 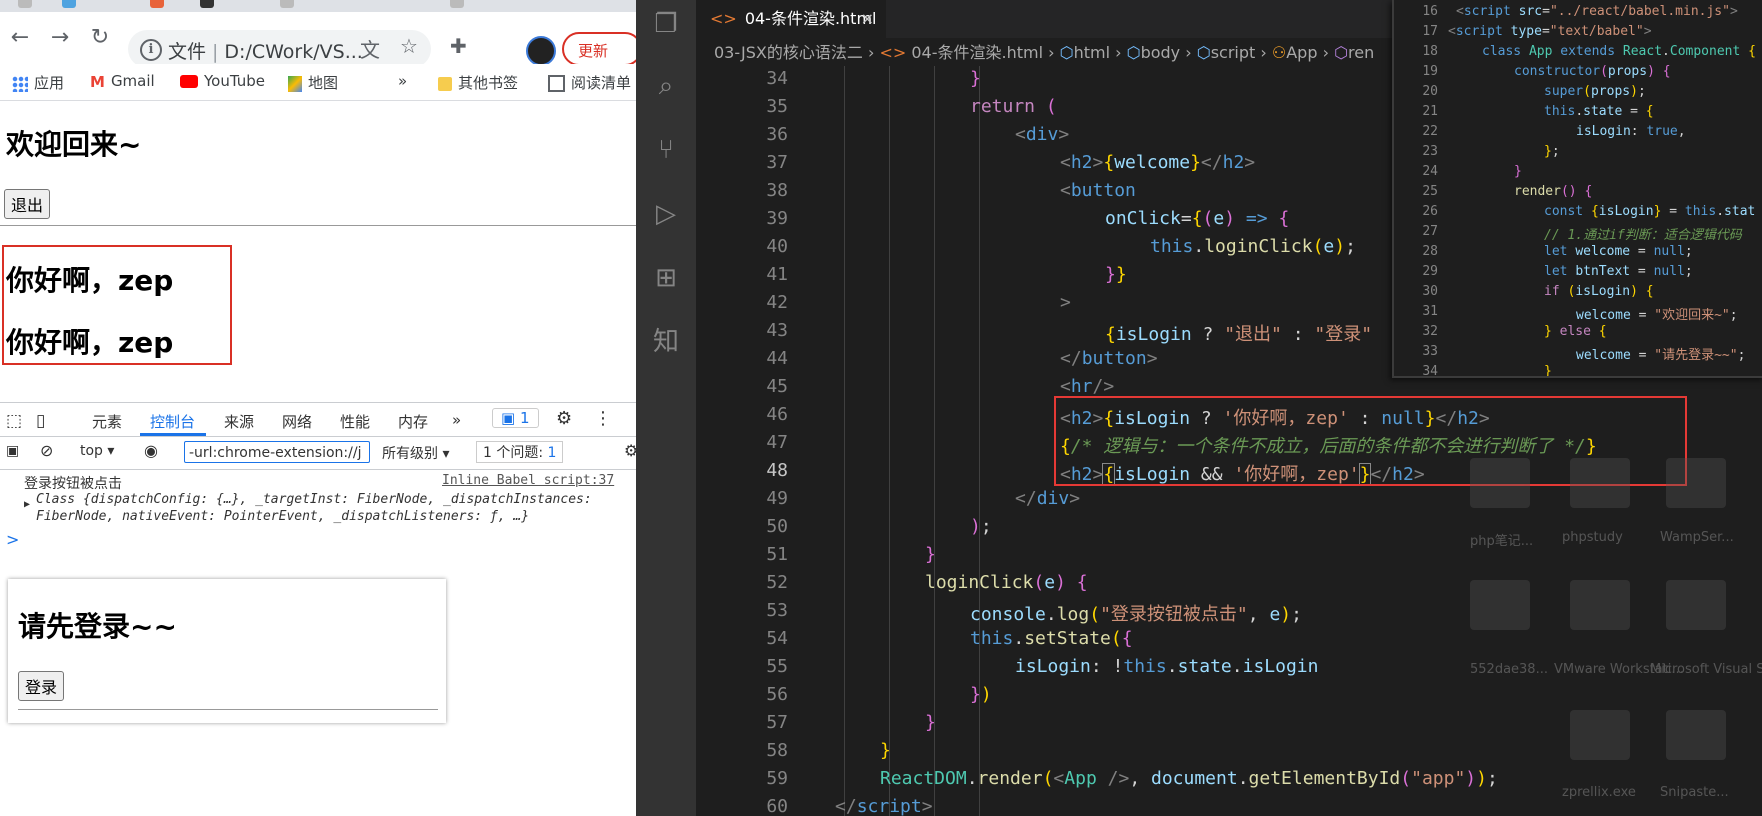 I want to click on run-debug-icon: ▷, so click(x=666, y=214).